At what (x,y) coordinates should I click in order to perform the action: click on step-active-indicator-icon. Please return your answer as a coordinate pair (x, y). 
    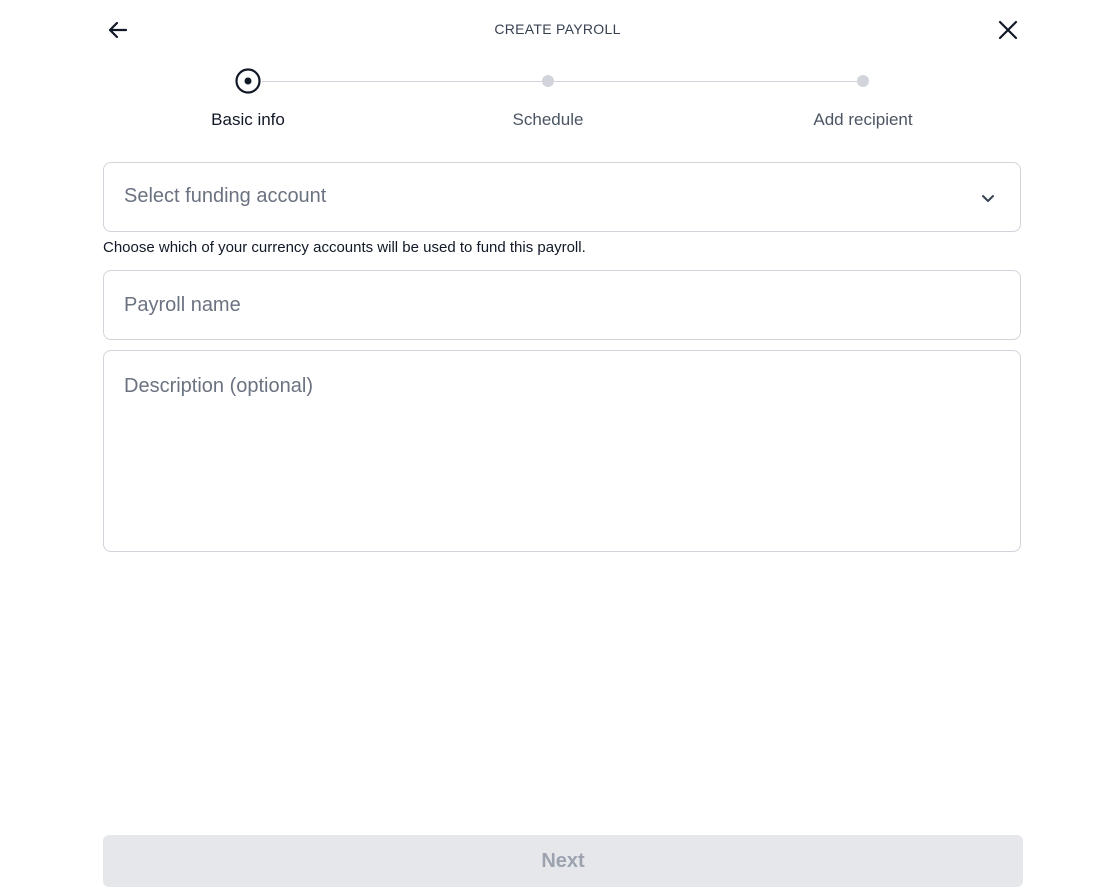
    Looking at the image, I should click on (248, 81).